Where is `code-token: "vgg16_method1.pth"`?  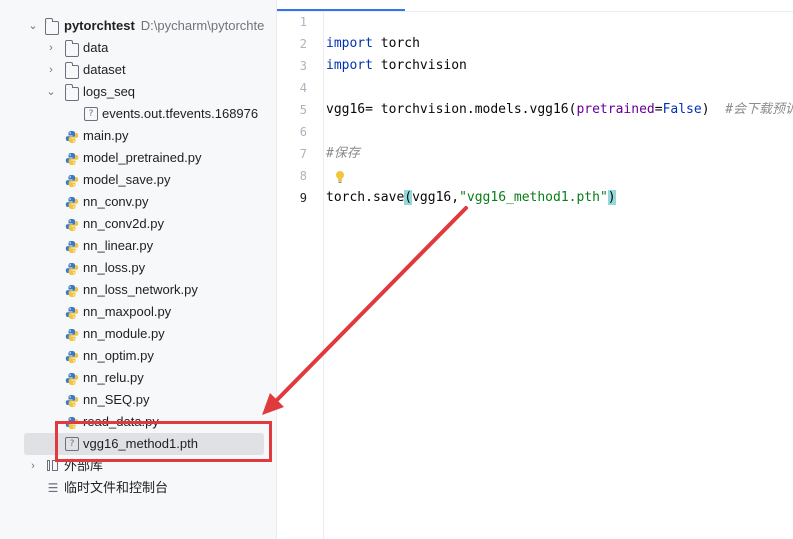 code-token: "vgg16_method1.pth" is located at coordinates (533, 197).